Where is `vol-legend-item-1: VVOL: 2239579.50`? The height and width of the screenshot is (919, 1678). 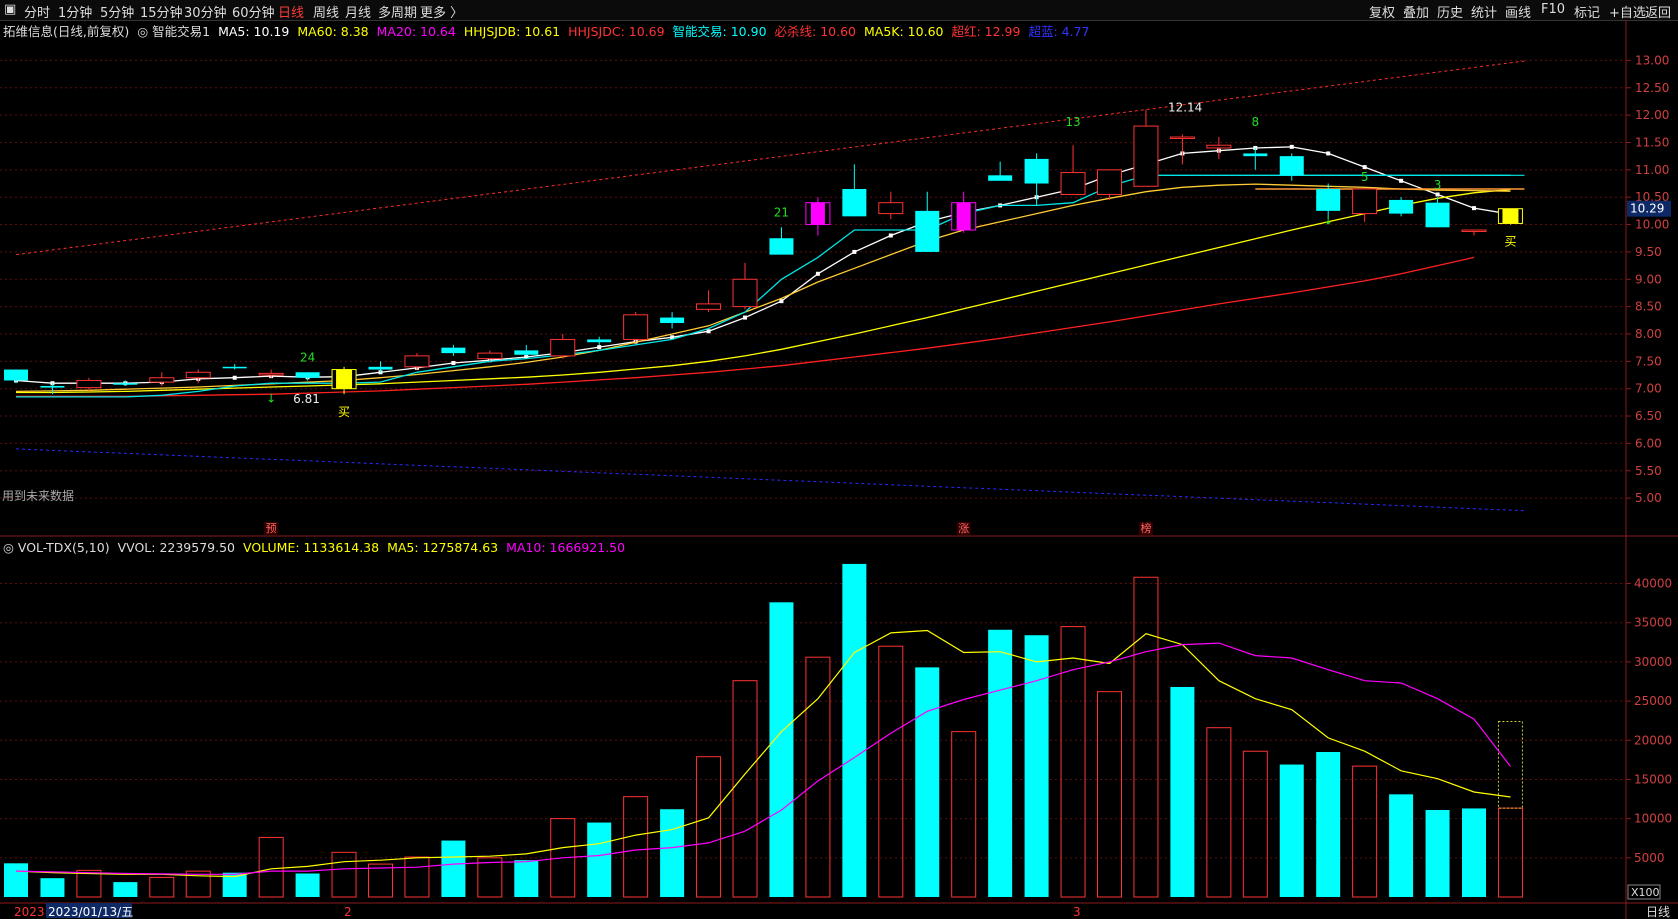 vol-legend-item-1: VVOL: 2239579.50 is located at coordinates (176, 547).